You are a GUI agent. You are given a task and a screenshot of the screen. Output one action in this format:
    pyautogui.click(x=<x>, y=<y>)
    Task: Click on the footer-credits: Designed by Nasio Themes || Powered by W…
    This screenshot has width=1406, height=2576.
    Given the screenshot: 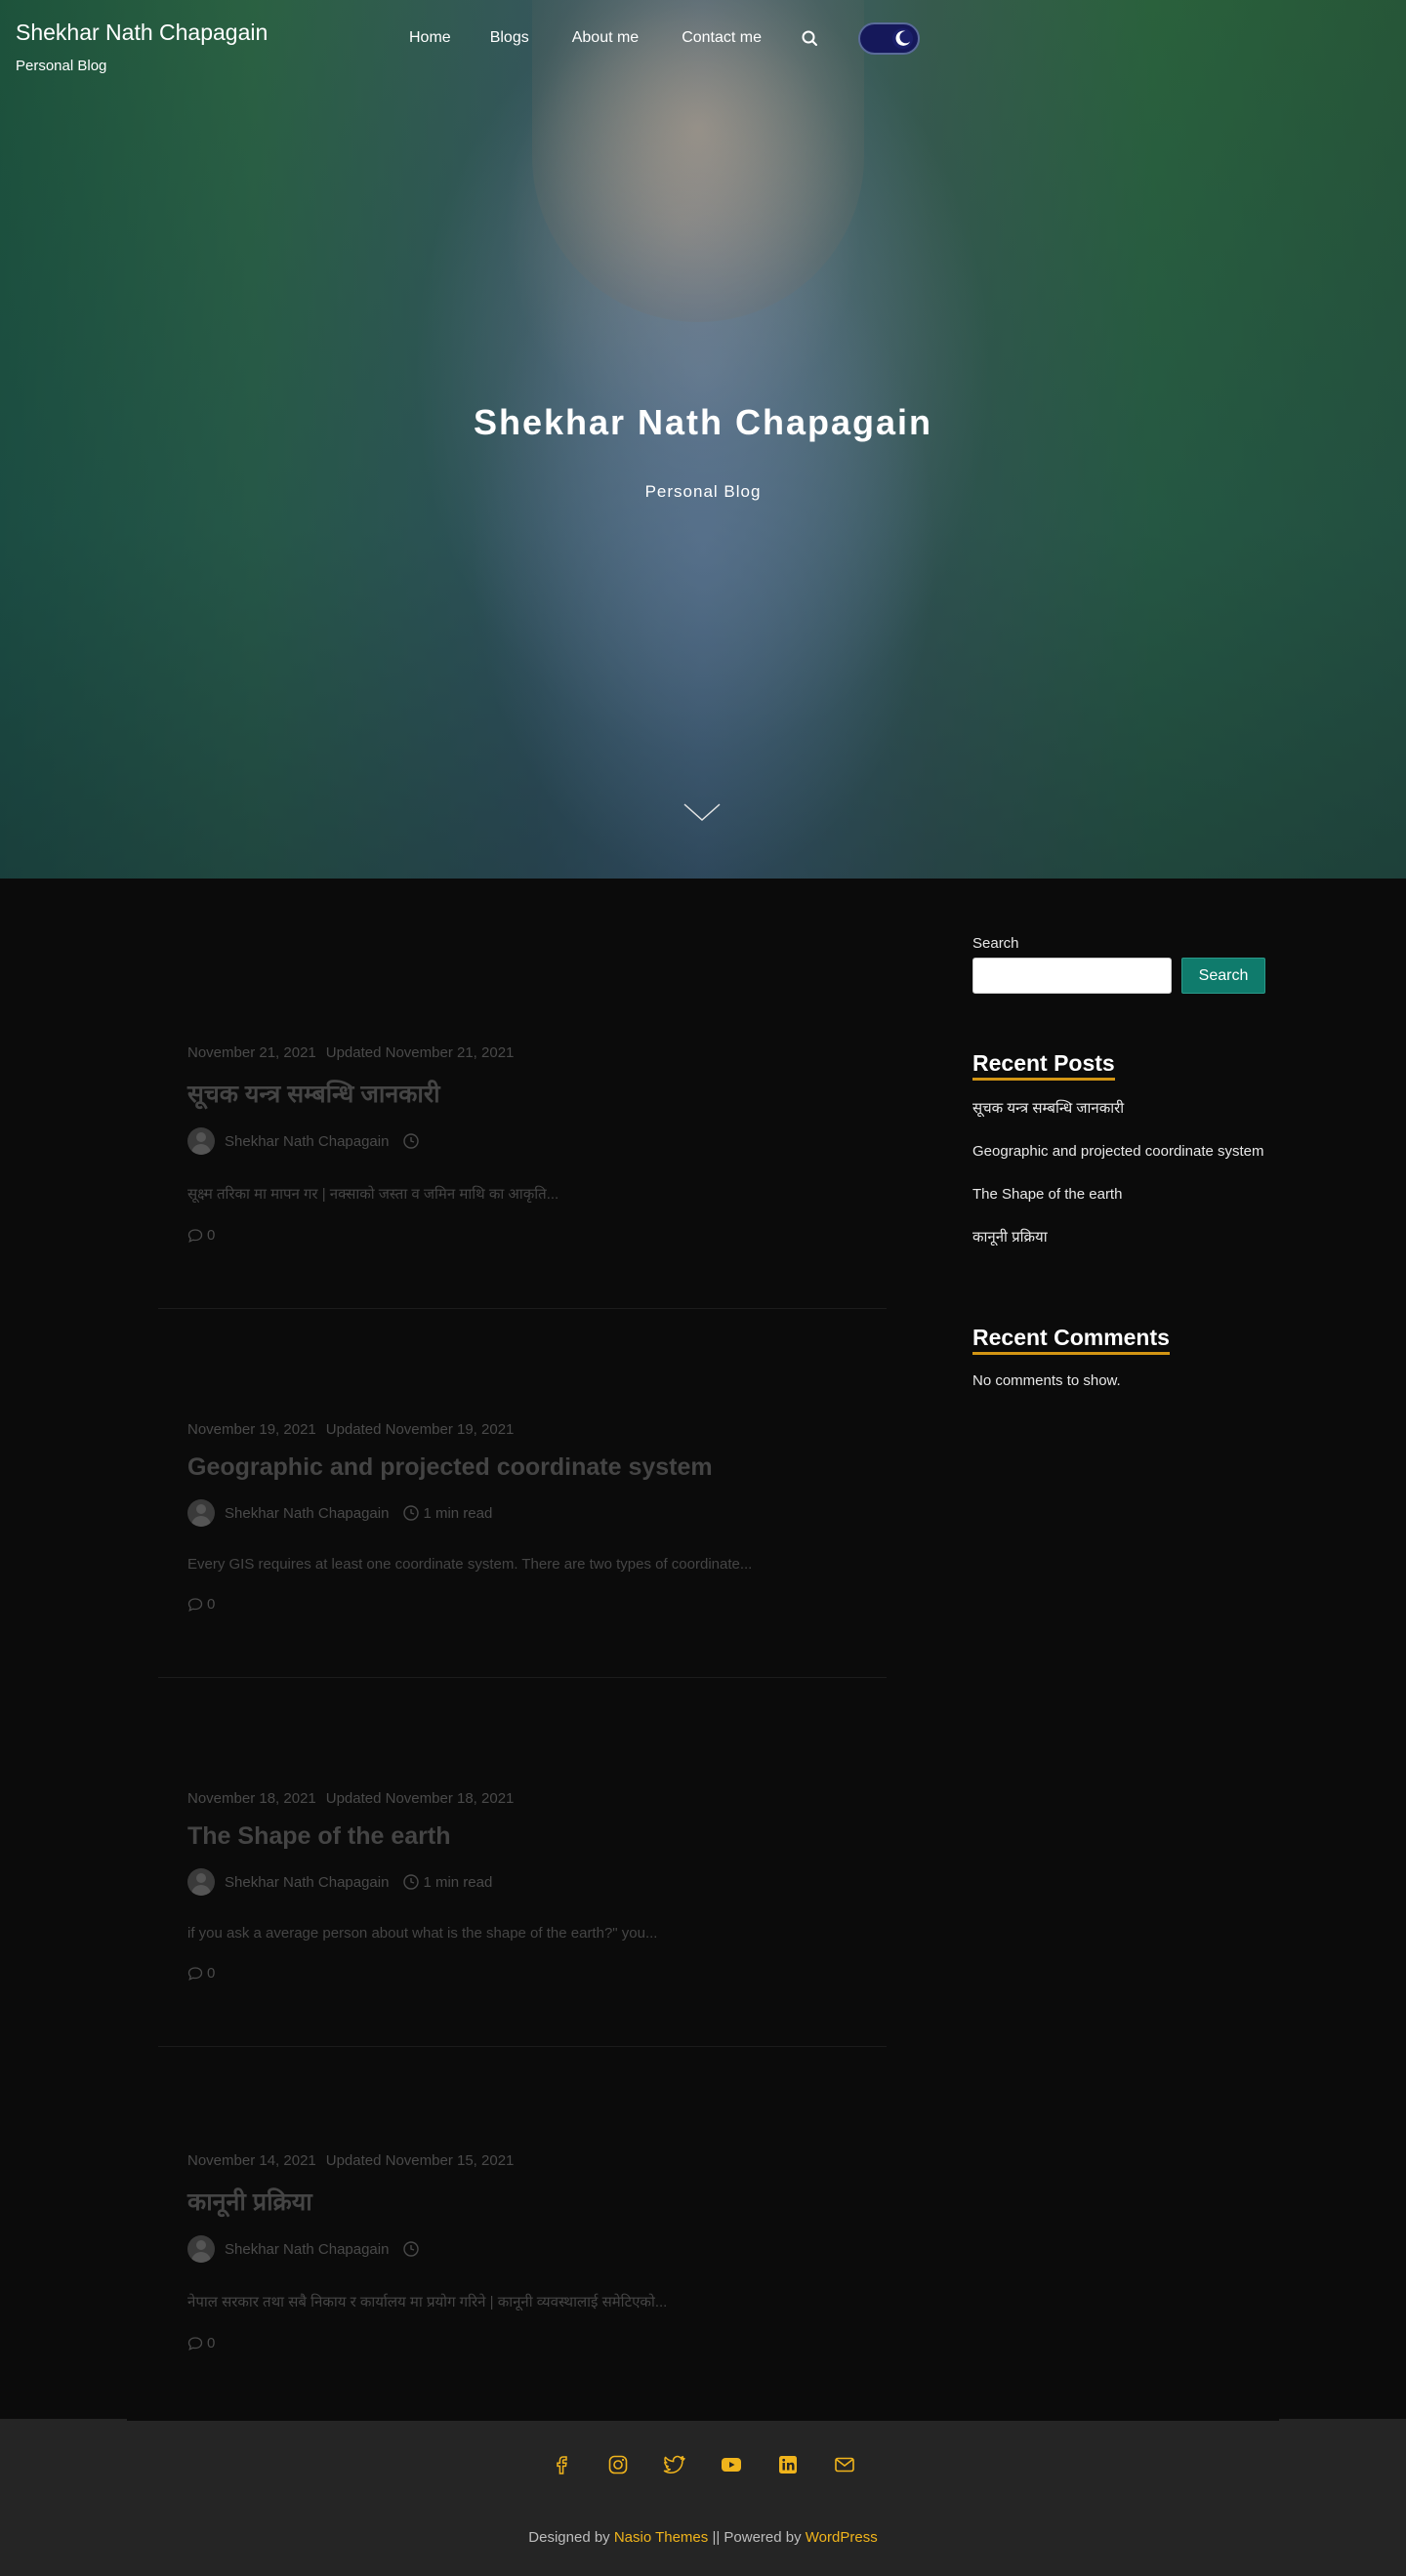 What is the action you would take?
    pyautogui.click(x=703, y=2537)
    